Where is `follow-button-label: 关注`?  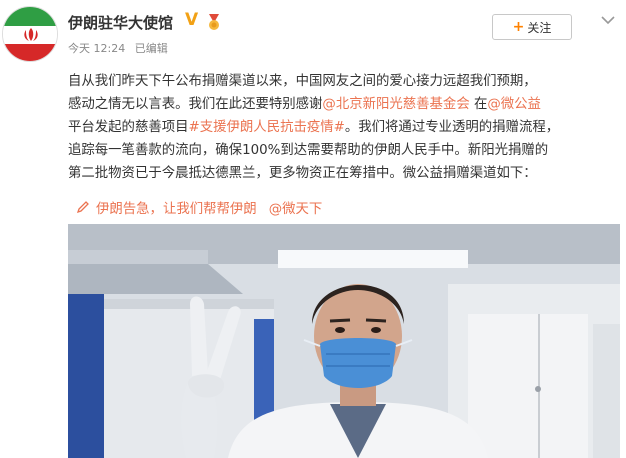 follow-button-label: 关注 is located at coordinates (539, 27).